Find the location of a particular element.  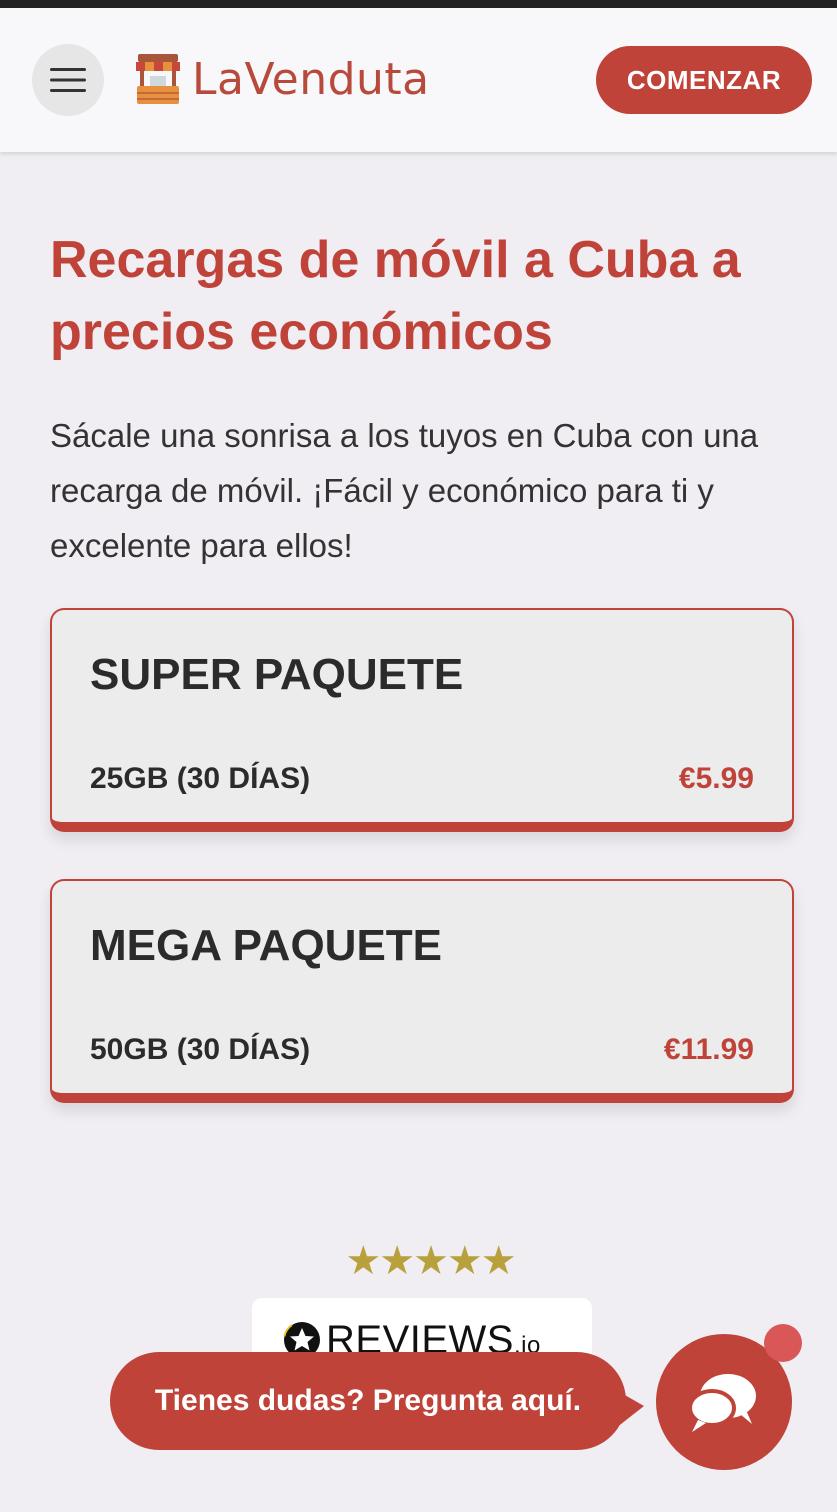

chat-prompt-bubble: Tienes dudas? Pregunta aquí. is located at coordinates (368, 1401).